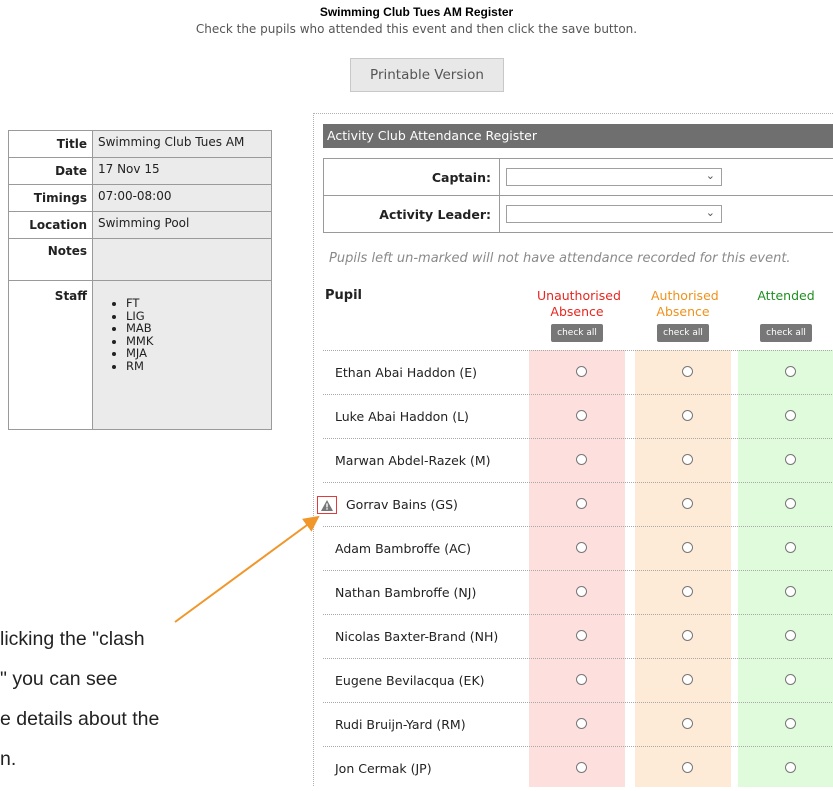  Describe the element at coordinates (72, 639) in the screenshot. I see `annotation-line: licking the "clash` at that location.